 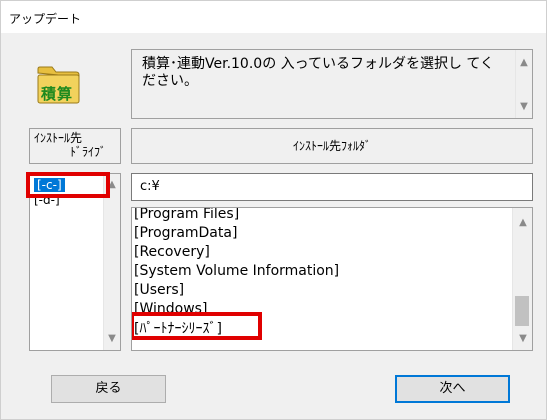 I want to click on folder-item: [Program Files], so click(x=319, y=216).